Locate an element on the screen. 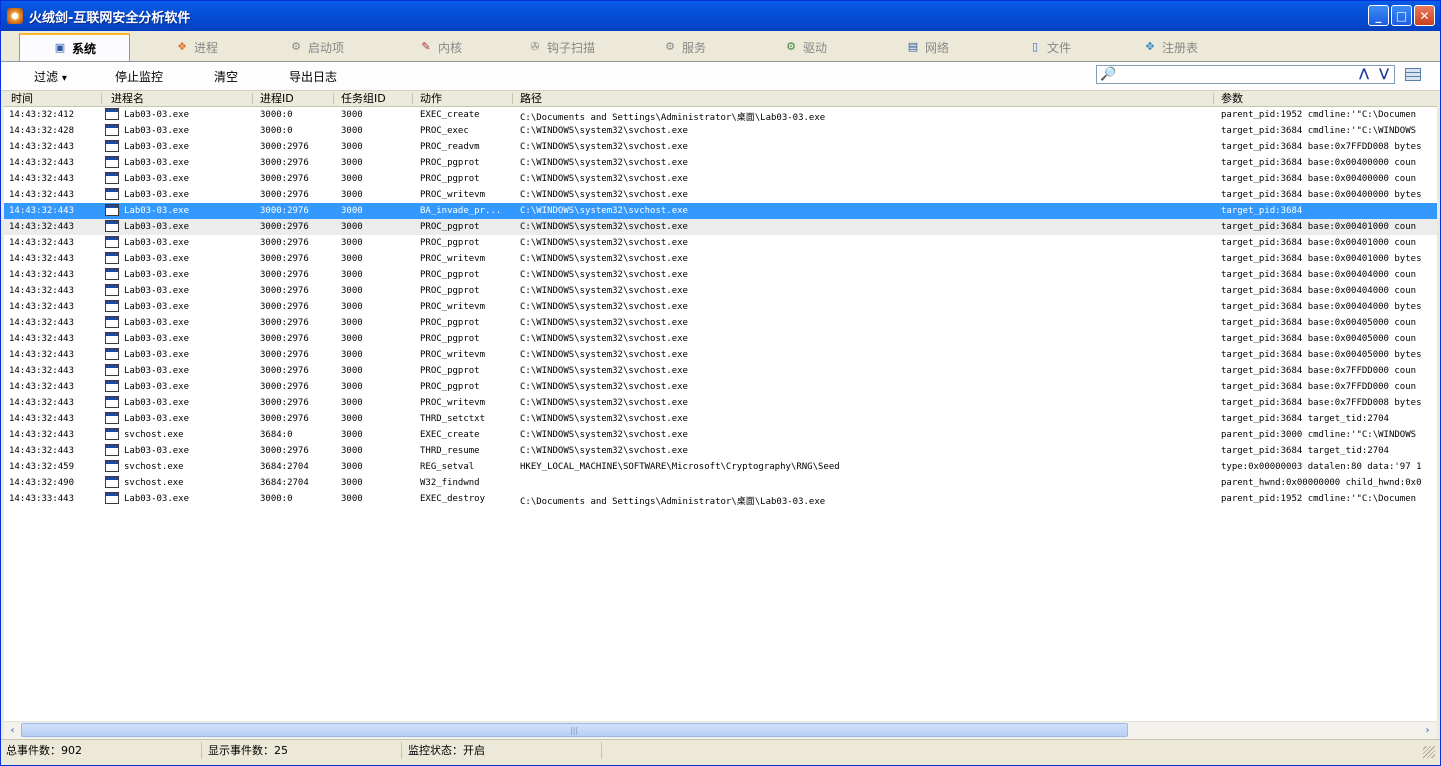 The width and height of the screenshot is (1441, 766). export-log-button: 导出日志 is located at coordinates (313, 76).